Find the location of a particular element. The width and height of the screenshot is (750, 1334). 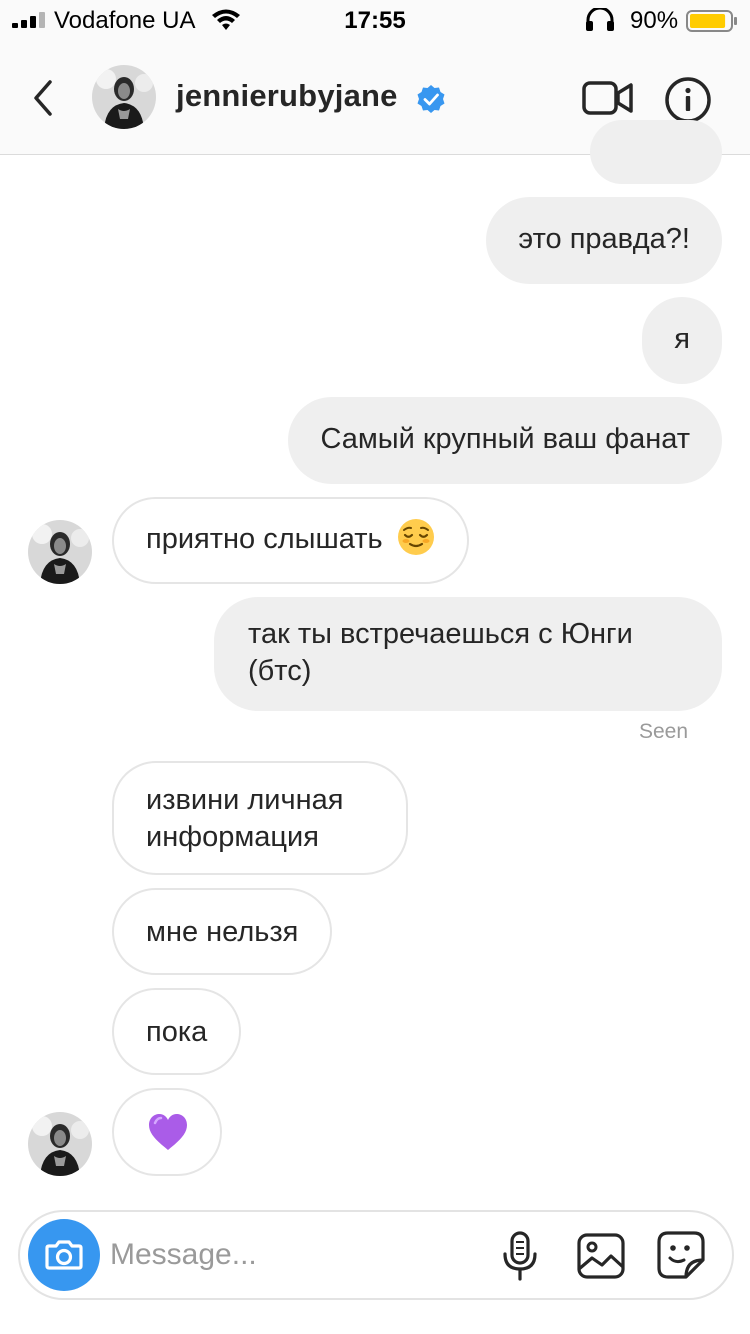

headphones-icon is located at coordinates (600, 19).